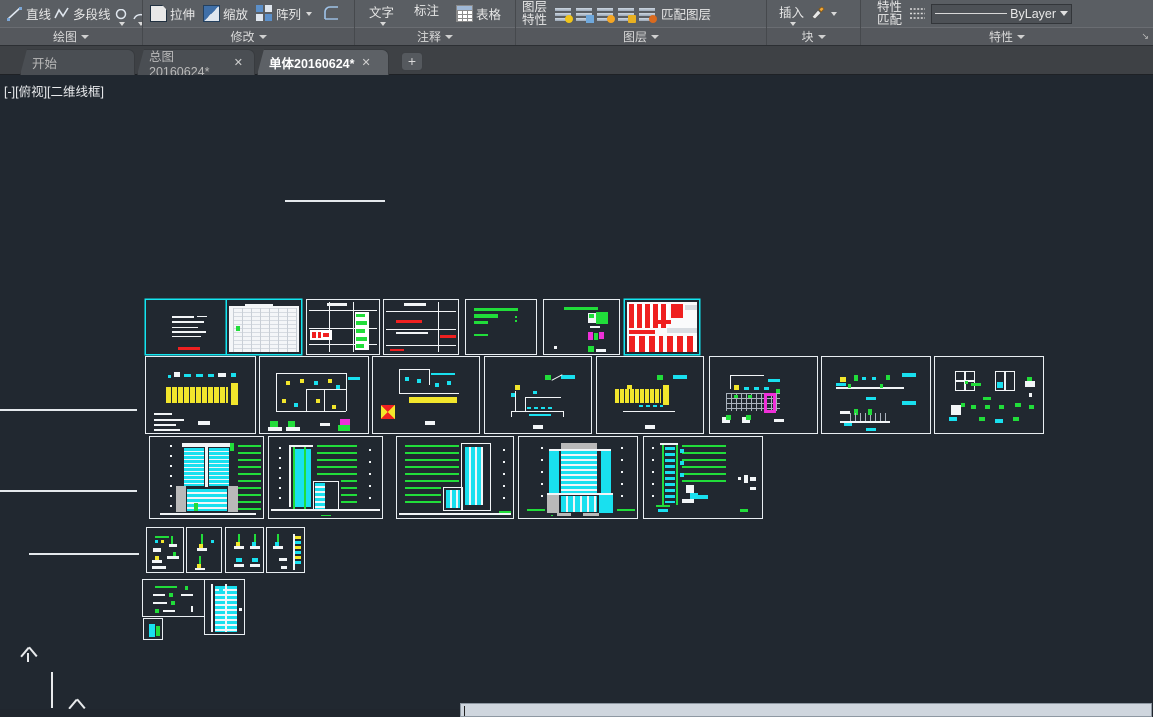  Describe the element at coordinates (792, 24) in the screenshot. I see `insert-block-dropdown-caret` at that location.